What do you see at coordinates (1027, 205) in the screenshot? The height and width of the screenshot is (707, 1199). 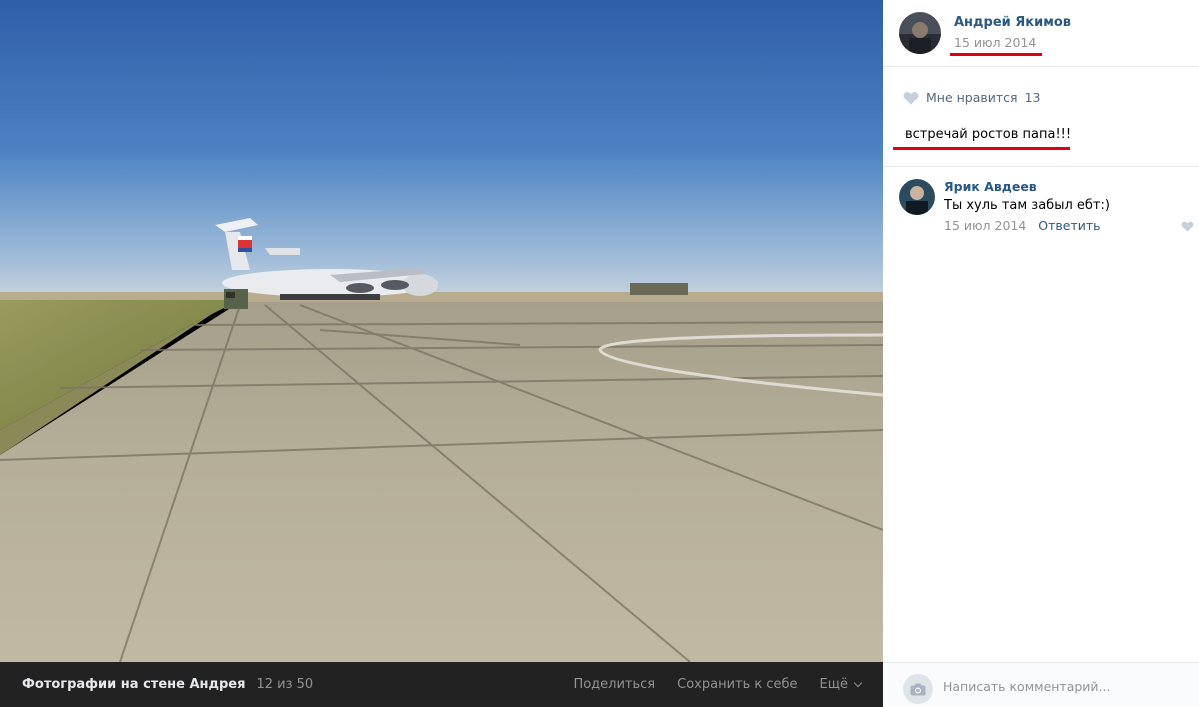 I see `comment-text: Ты хуль там забыл ебт:)` at bounding box center [1027, 205].